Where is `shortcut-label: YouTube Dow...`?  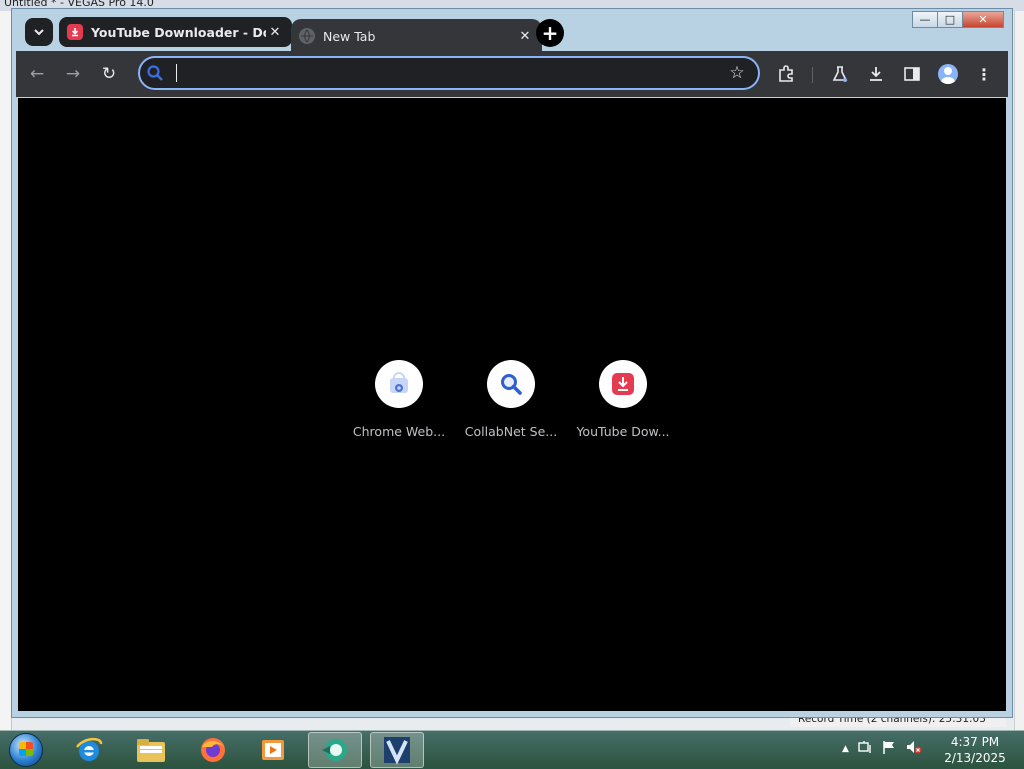
shortcut-label: YouTube Dow... is located at coordinates (623, 431).